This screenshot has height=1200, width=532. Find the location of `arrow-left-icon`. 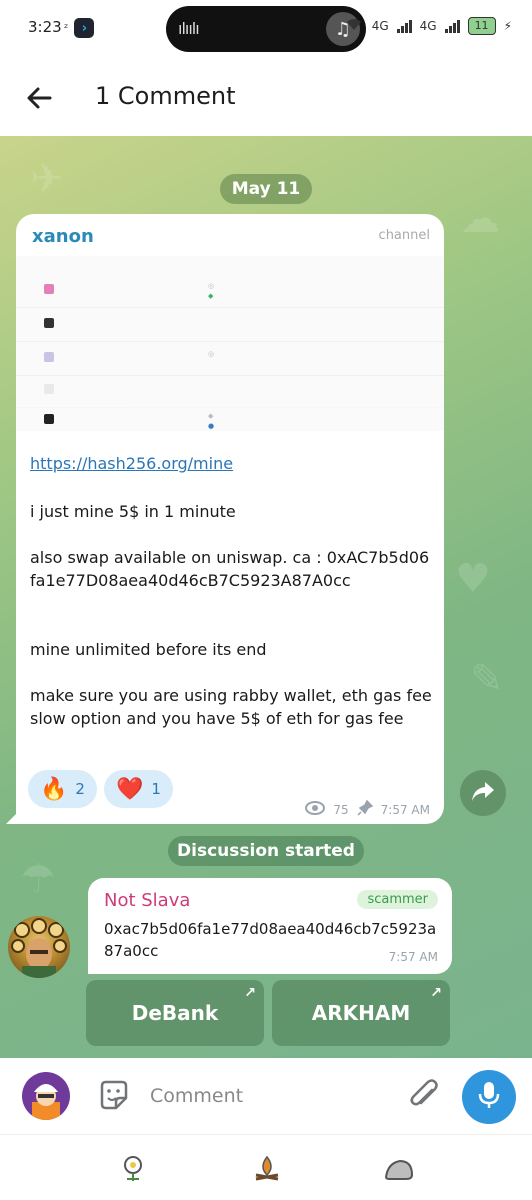

arrow-left-icon is located at coordinates (40, 98).